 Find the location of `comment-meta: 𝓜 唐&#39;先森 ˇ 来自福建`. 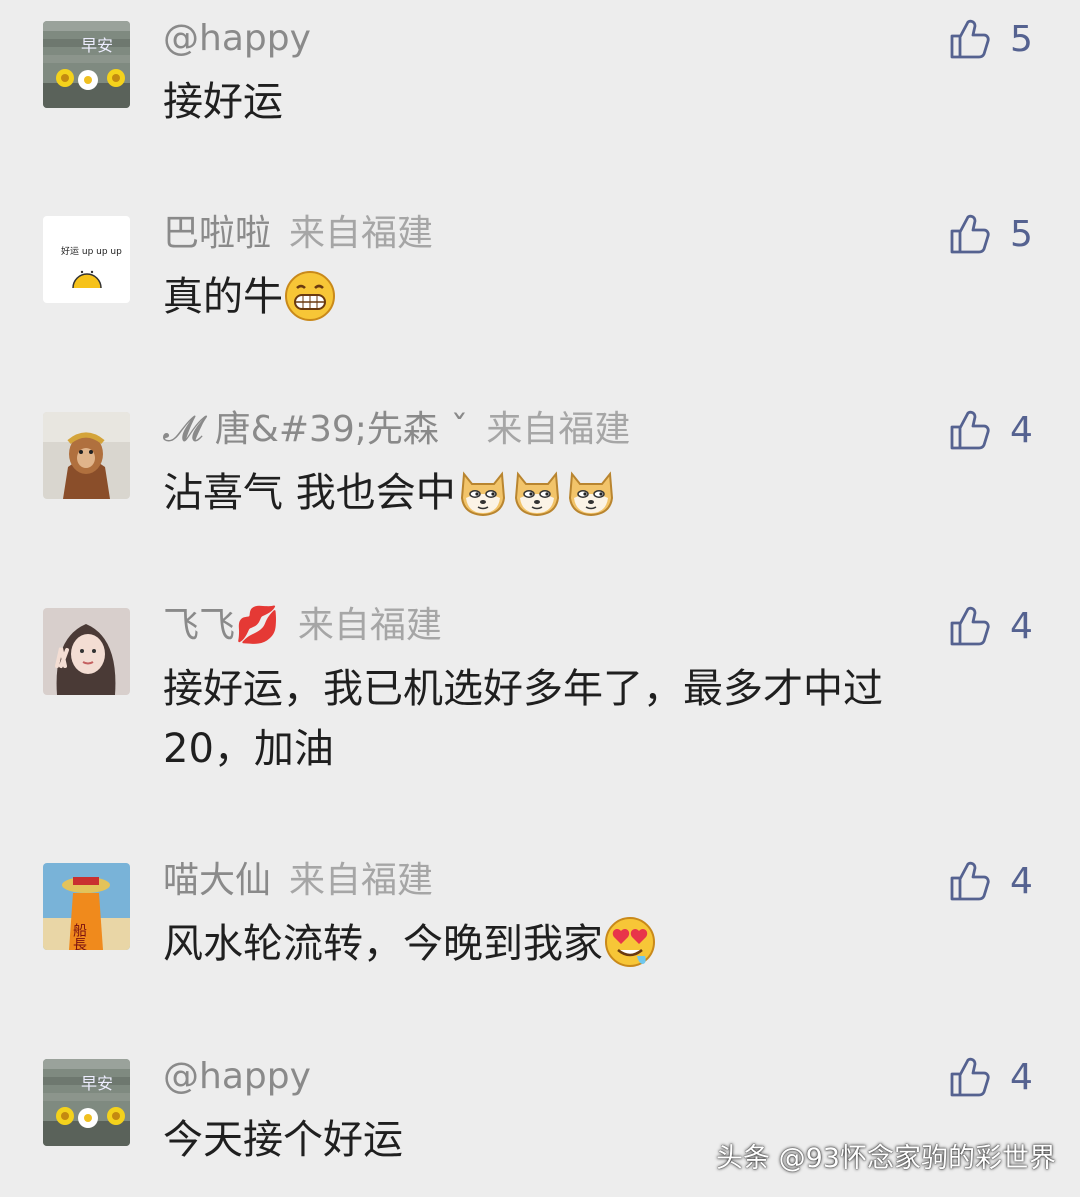

comment-meta: 𝓜 唐&#39;先森 ˇ 来自福建 is located at coordinates (396, 430).